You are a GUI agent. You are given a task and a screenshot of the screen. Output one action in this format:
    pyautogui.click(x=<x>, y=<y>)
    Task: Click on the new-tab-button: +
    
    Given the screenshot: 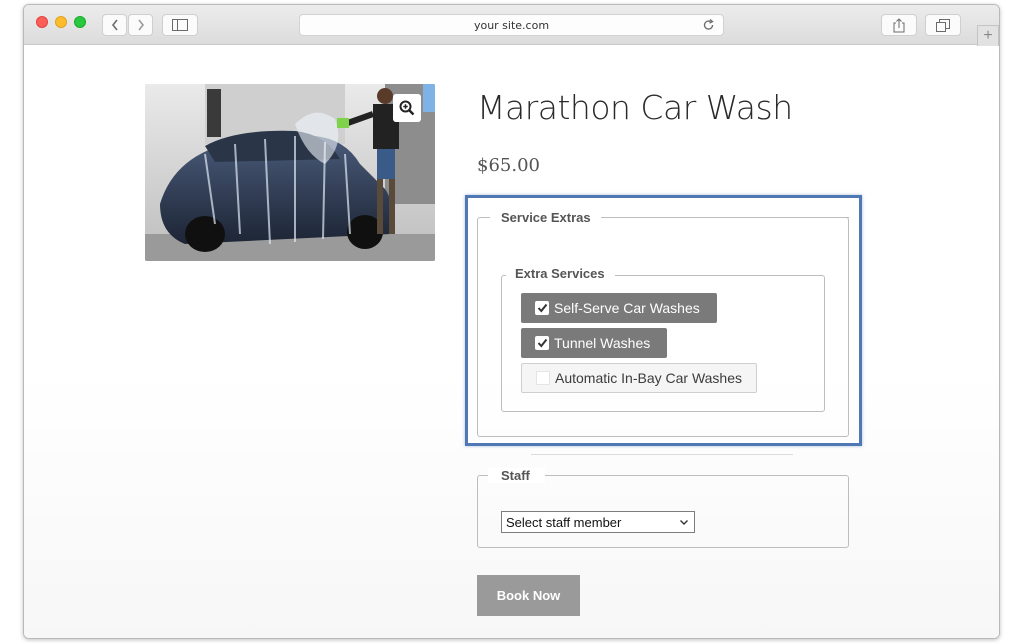 What is the action you would take?
    pyautogui.click(x=988, y=36)
    